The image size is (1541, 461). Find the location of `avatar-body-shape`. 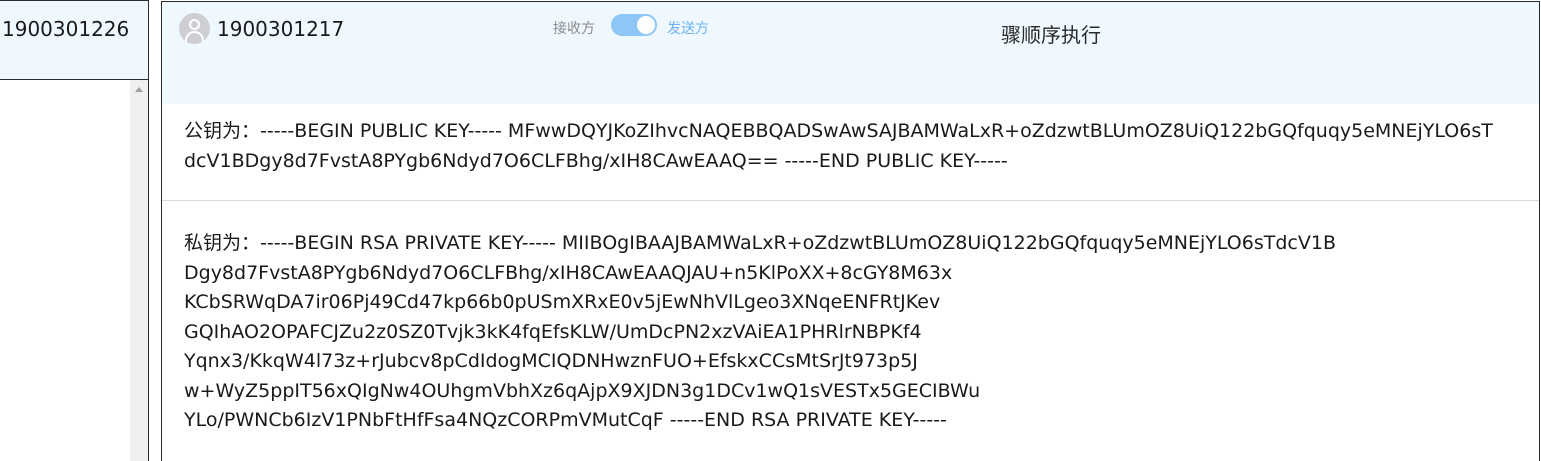

avatar-body-shape is located at coordinates (194, 37).